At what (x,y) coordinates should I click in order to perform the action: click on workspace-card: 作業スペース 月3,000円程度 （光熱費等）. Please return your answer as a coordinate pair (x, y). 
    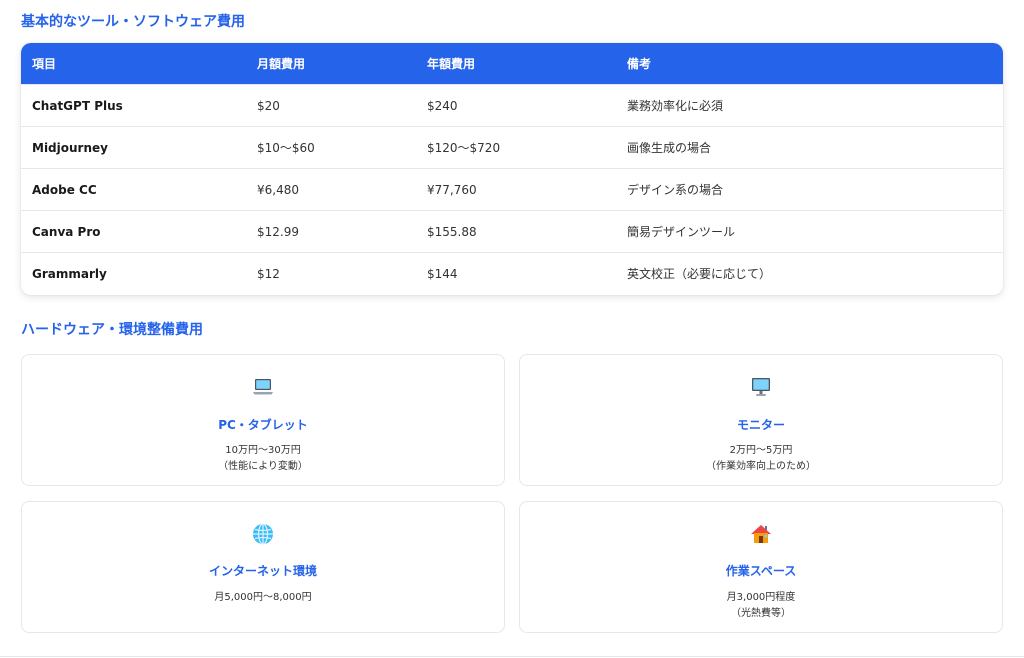
    Looking at the image, I should click on (761, 567).